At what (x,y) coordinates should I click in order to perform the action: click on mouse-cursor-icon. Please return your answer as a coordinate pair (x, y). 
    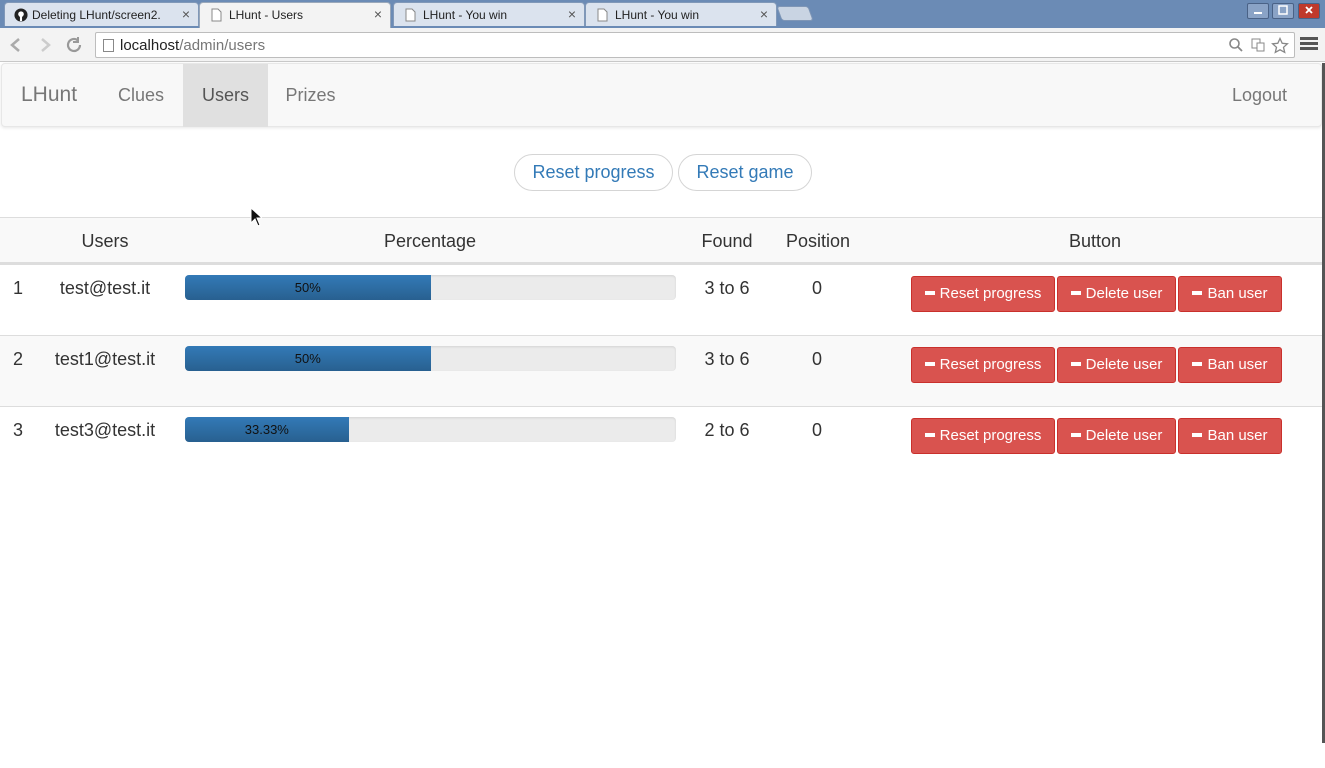
    Looking at the image, I should click on (256, 217).